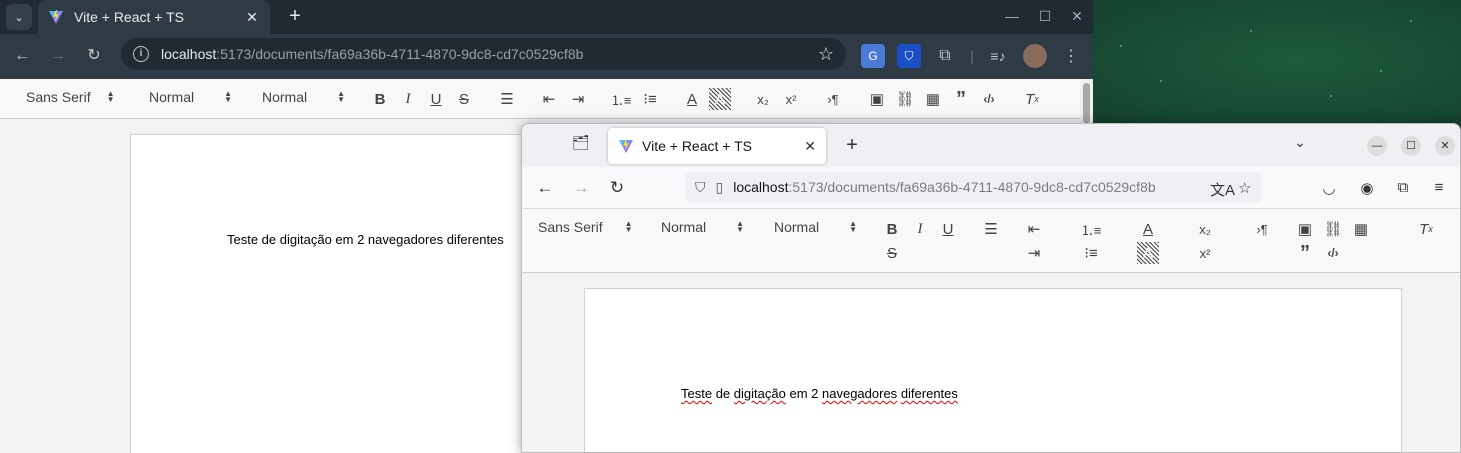  What do you see at coordinates (1367, 189) in the screenshot?
I see `account-icon: ◉` at bounding box center [1367, 189].